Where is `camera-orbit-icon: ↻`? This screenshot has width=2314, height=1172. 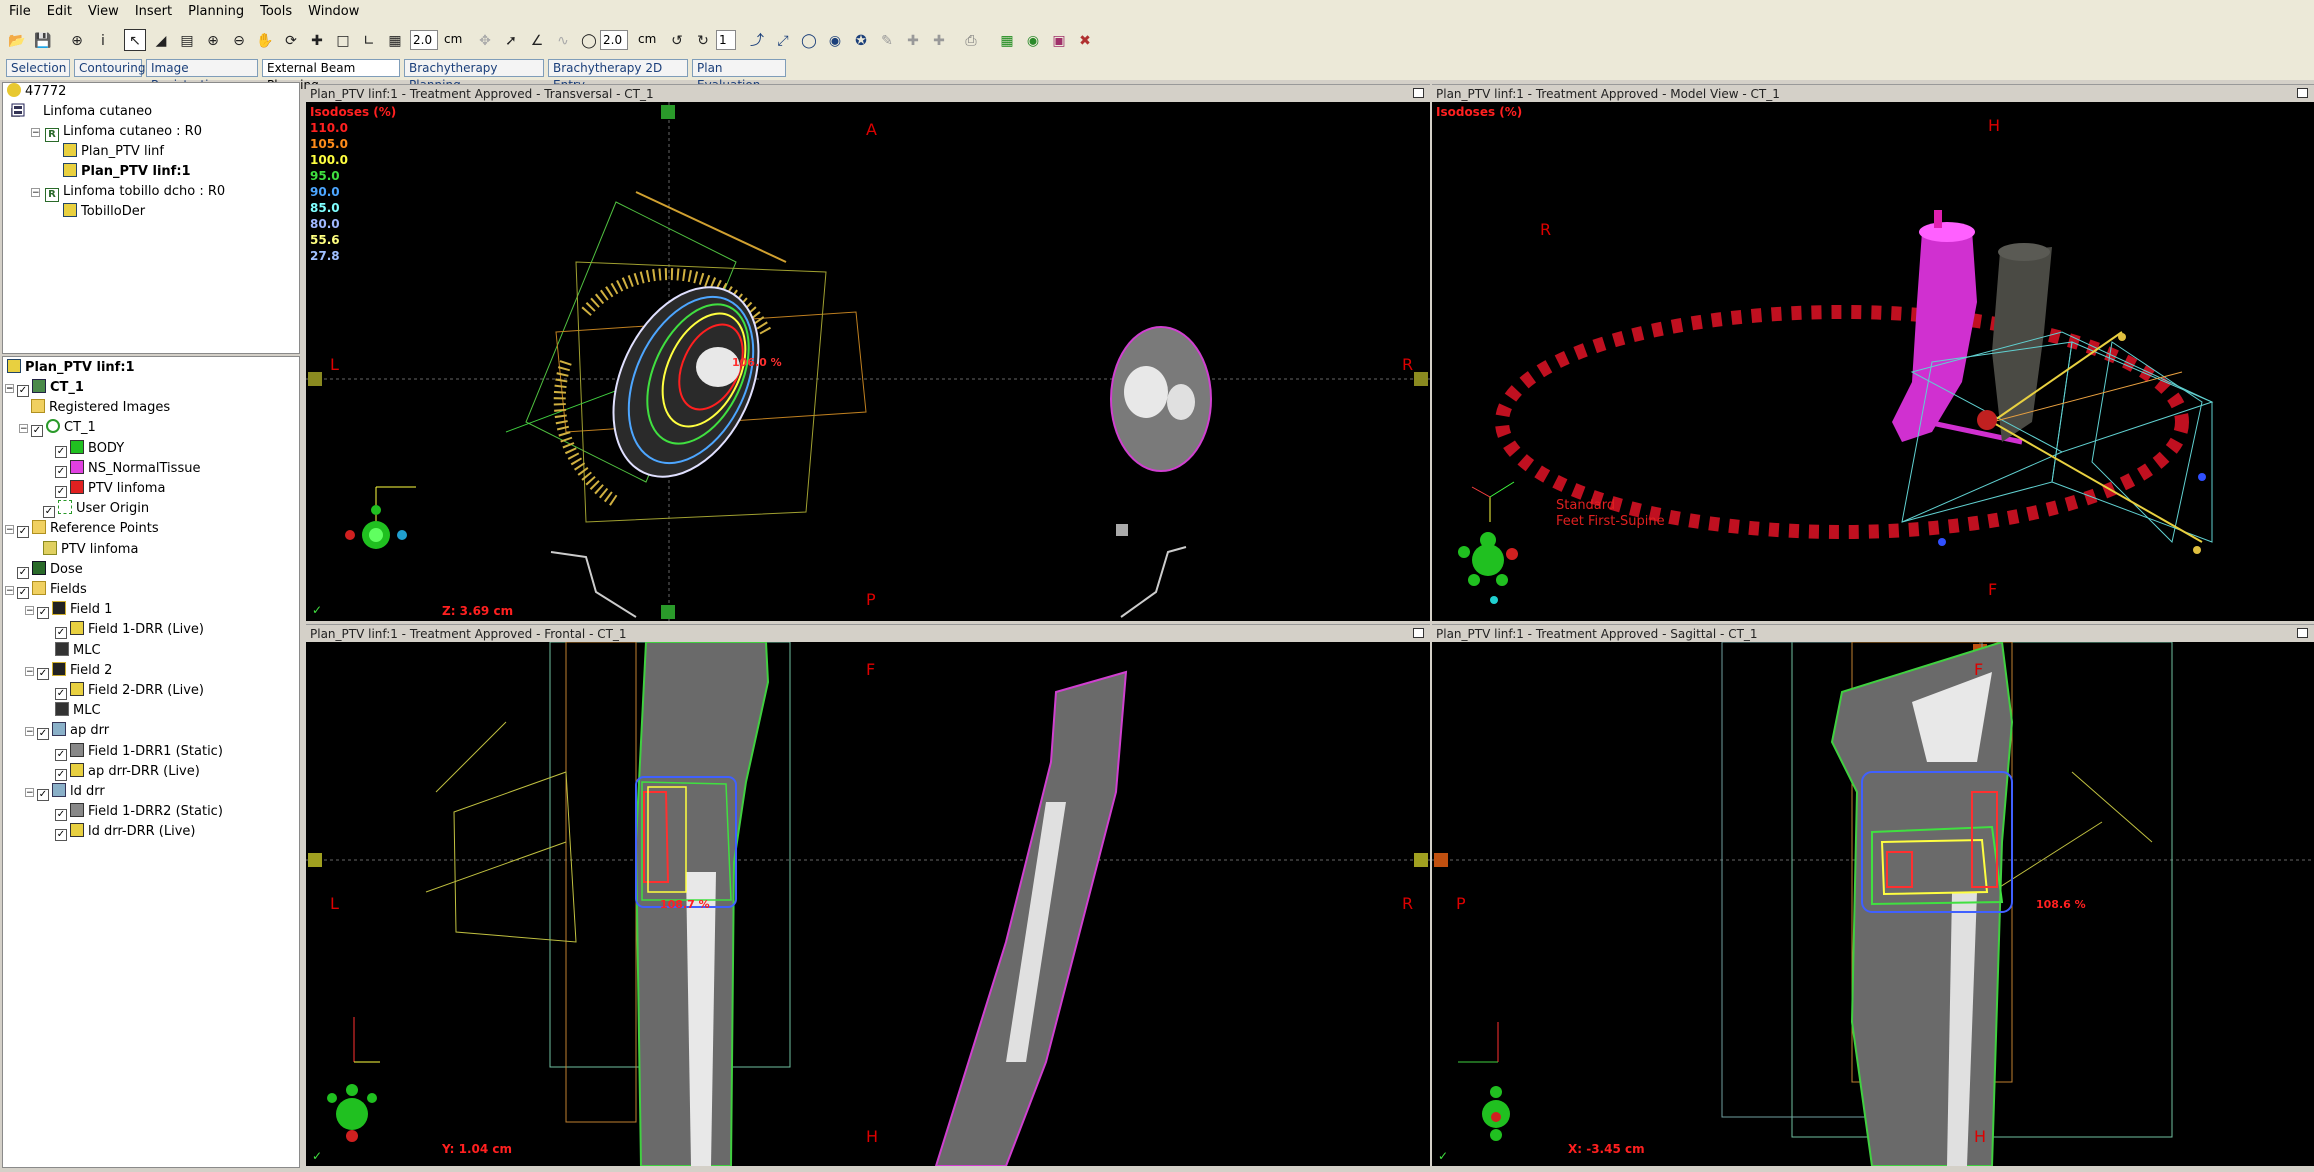
camera-orbit-icon: ↻ is located at coordinates (703, 40).